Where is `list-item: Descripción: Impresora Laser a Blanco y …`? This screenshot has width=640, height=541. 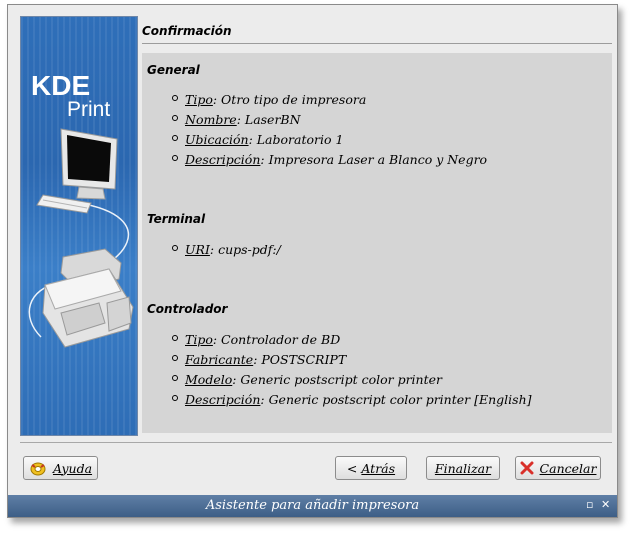
list-item: Descripción: Impresora Laser a Blanco y … is located at coordinates (329, 159).